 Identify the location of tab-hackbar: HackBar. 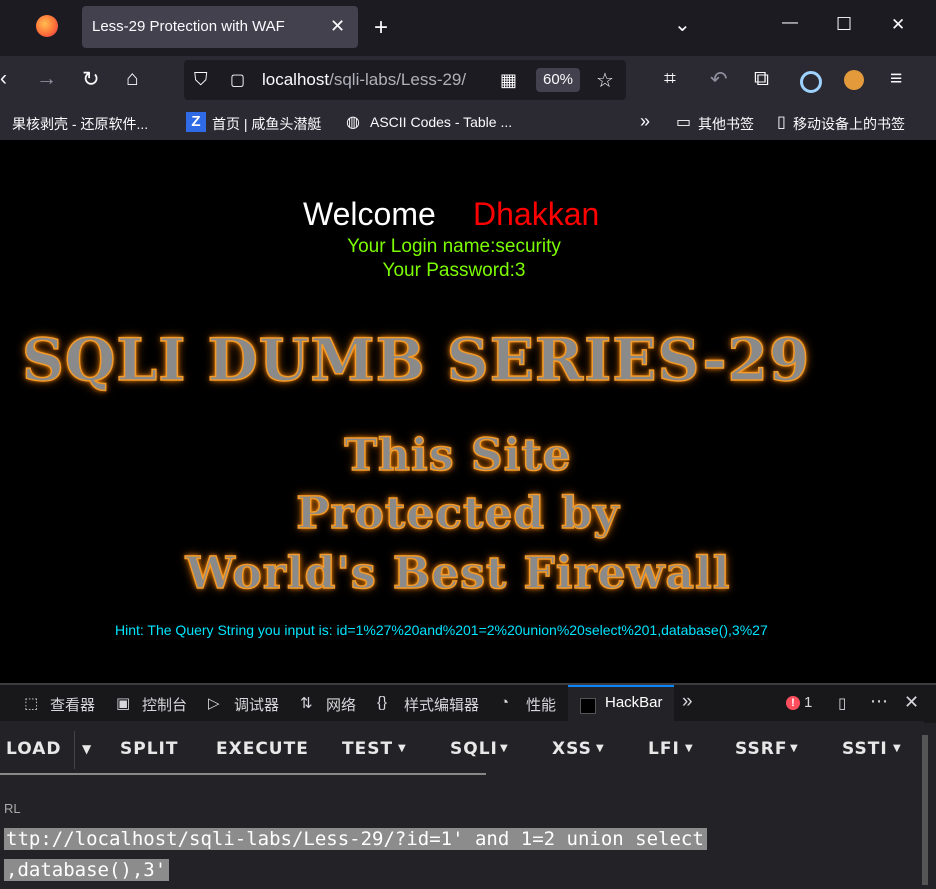
(634, 702).